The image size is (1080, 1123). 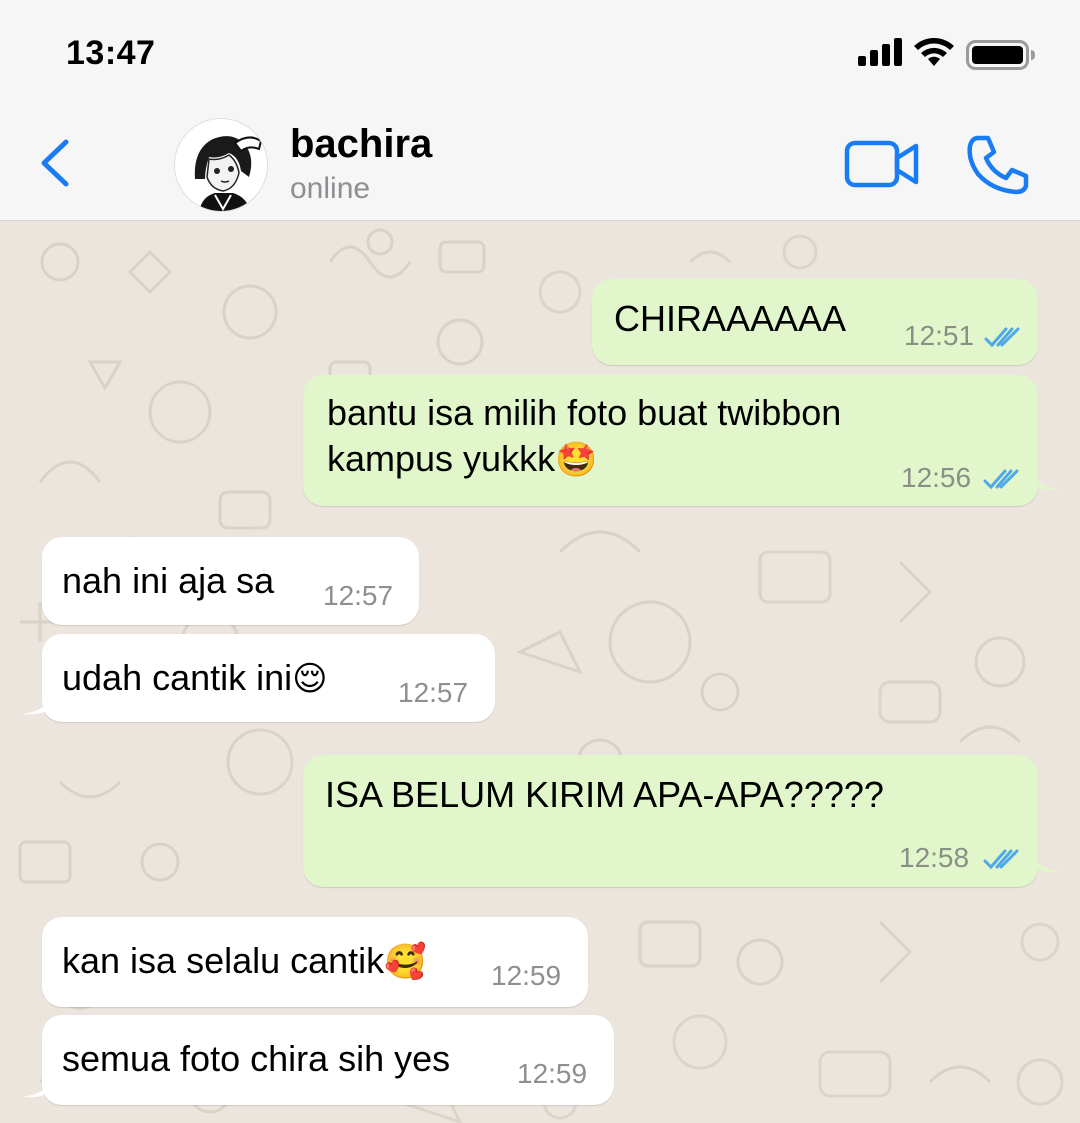 I want to click on message-text: udah cantik ini😌, so click(x=195, y=678).